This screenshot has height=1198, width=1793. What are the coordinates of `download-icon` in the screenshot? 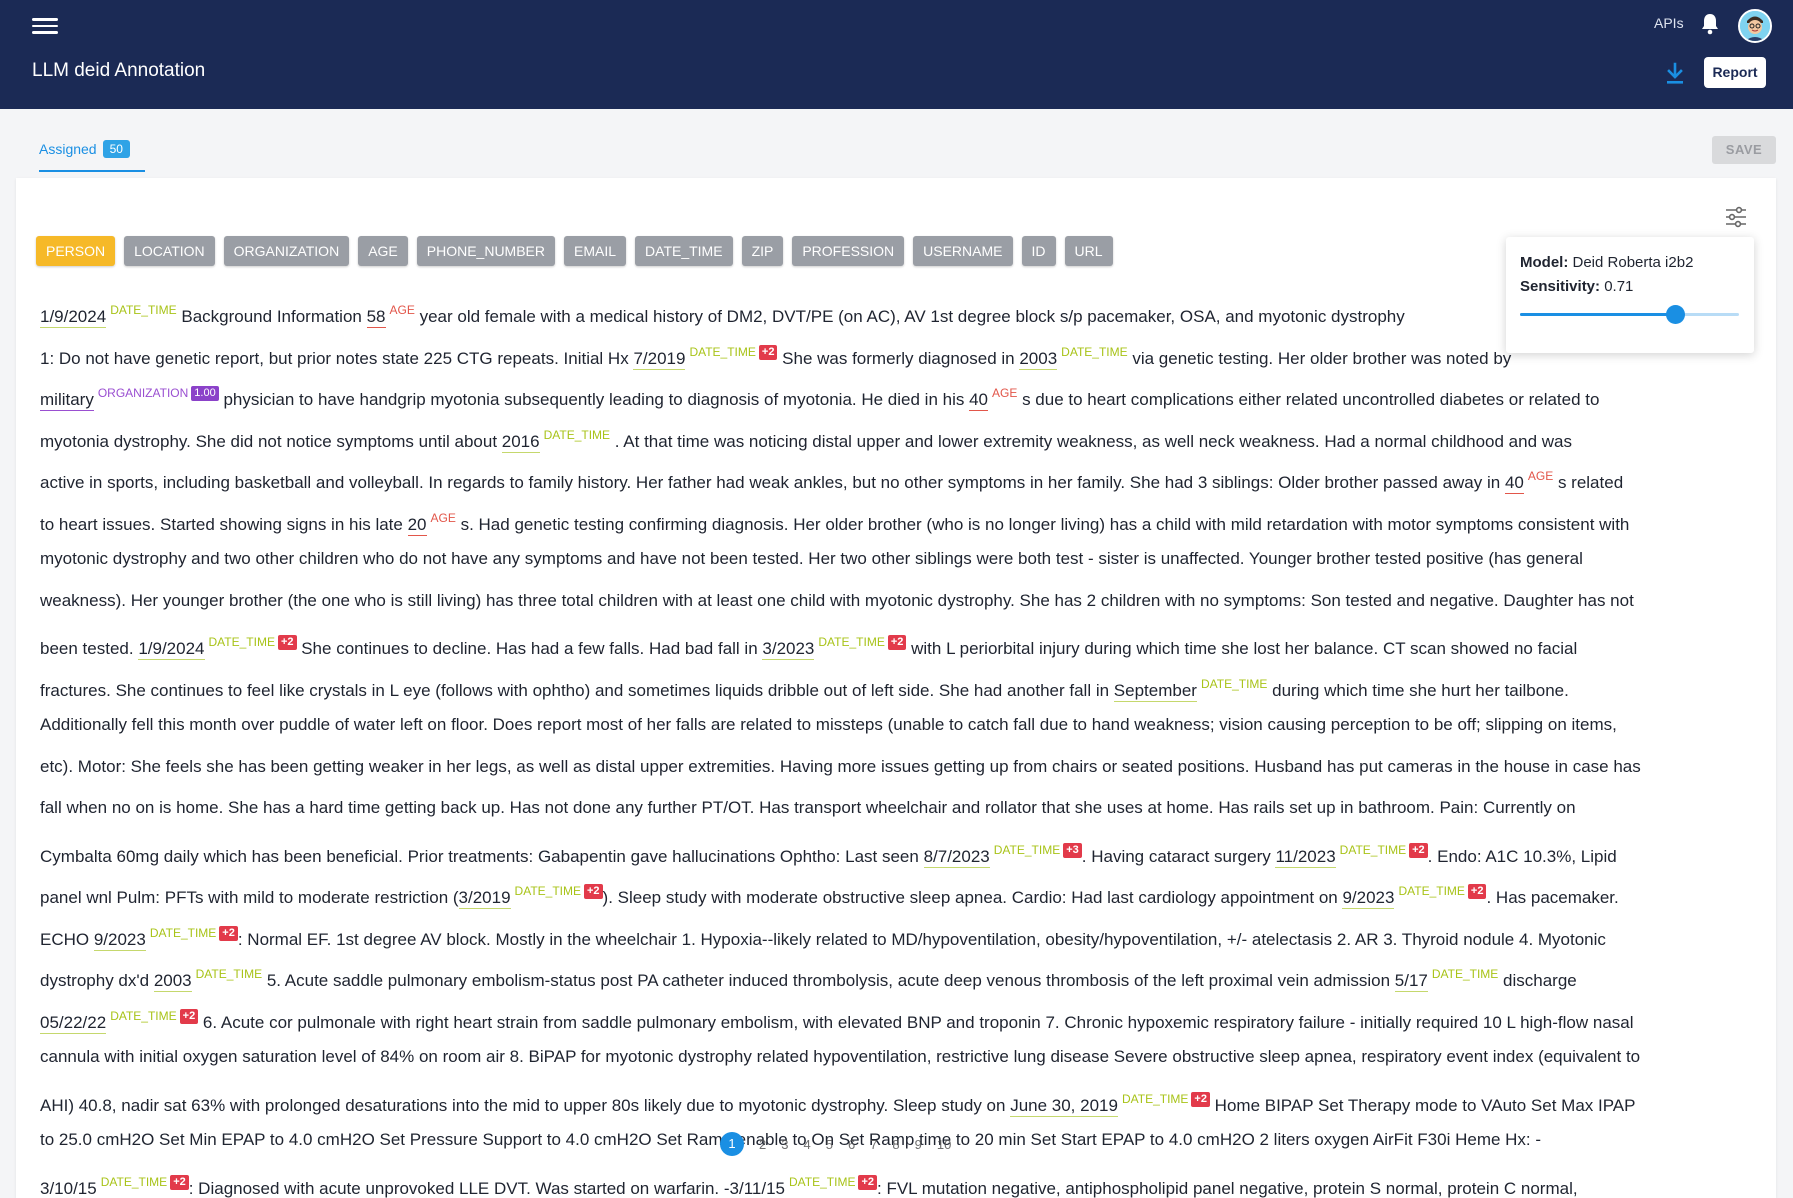 It's located at (1675, 74).